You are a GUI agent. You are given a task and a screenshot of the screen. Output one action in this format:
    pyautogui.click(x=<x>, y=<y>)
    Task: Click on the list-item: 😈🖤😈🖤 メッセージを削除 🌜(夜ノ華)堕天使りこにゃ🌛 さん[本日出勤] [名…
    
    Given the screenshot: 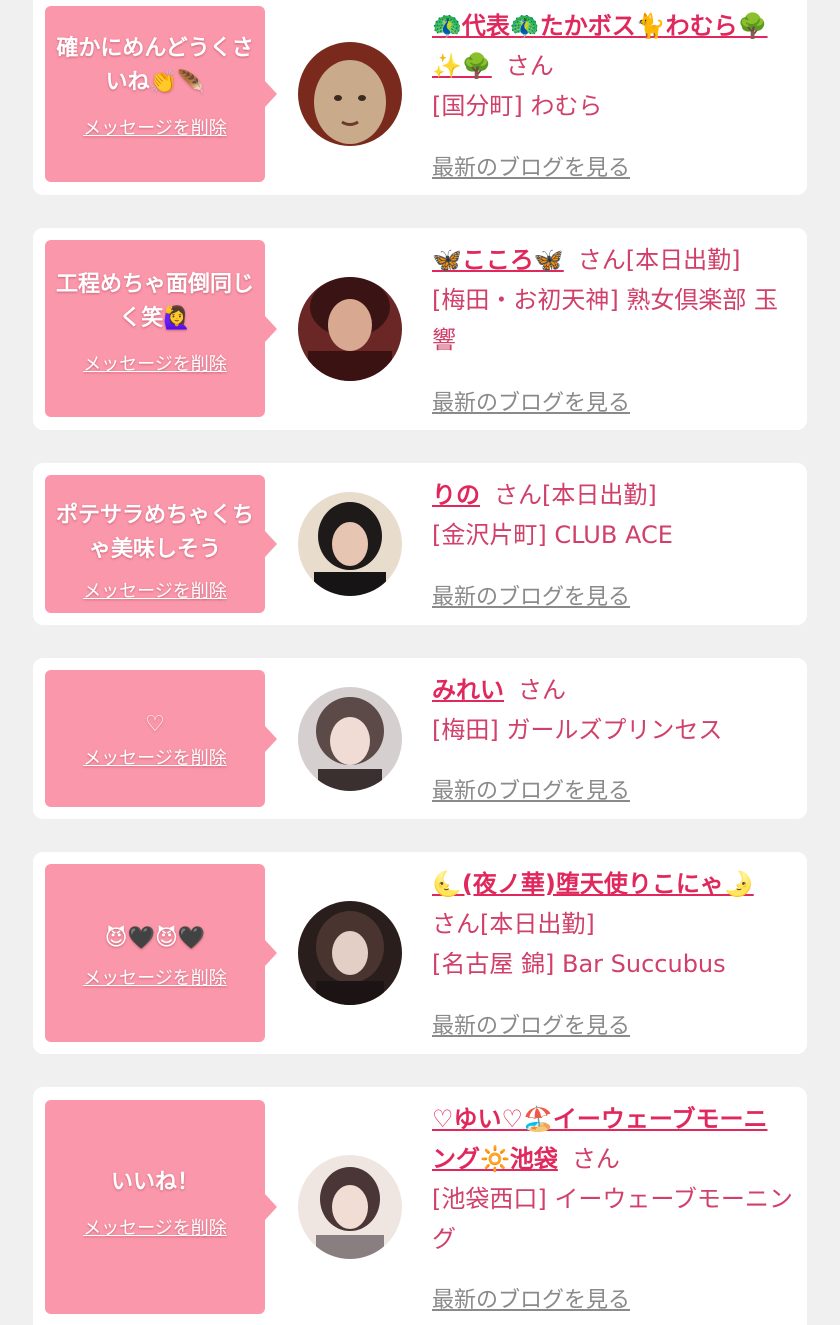 What is the action you would take?
    pyautogui.click(x=420, y=953)
    